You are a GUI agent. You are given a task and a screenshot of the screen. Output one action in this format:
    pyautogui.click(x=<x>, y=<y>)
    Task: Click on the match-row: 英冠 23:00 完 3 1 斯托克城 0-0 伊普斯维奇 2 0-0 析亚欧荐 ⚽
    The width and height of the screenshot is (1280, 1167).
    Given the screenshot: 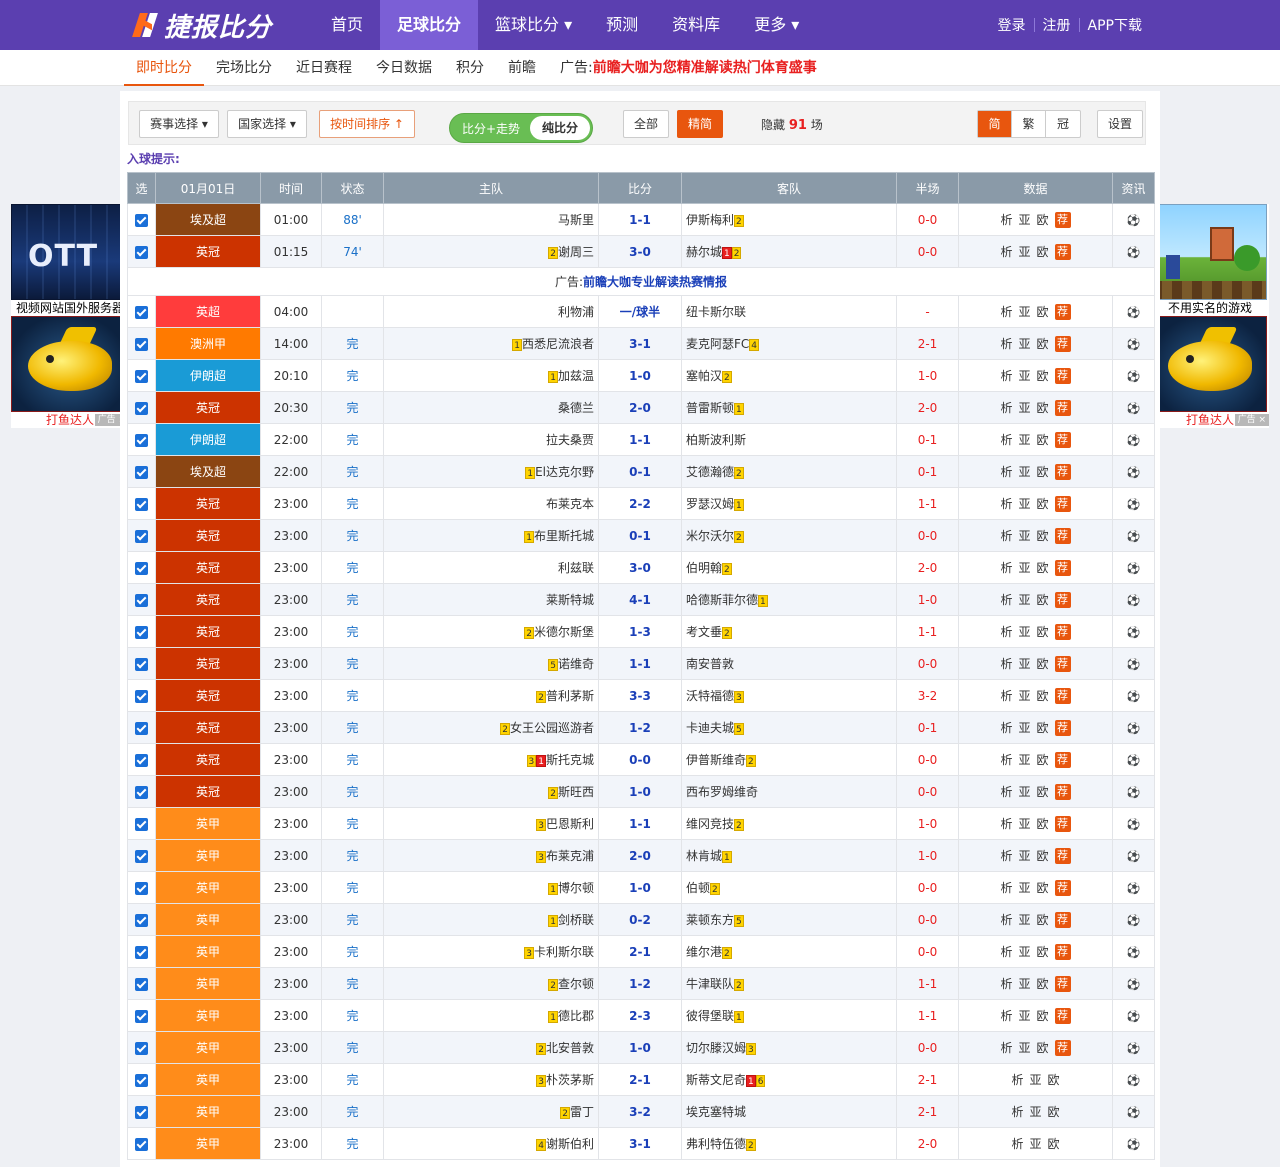 What is the action you would take?
    pyautogui.click(x=641, y=759)
    